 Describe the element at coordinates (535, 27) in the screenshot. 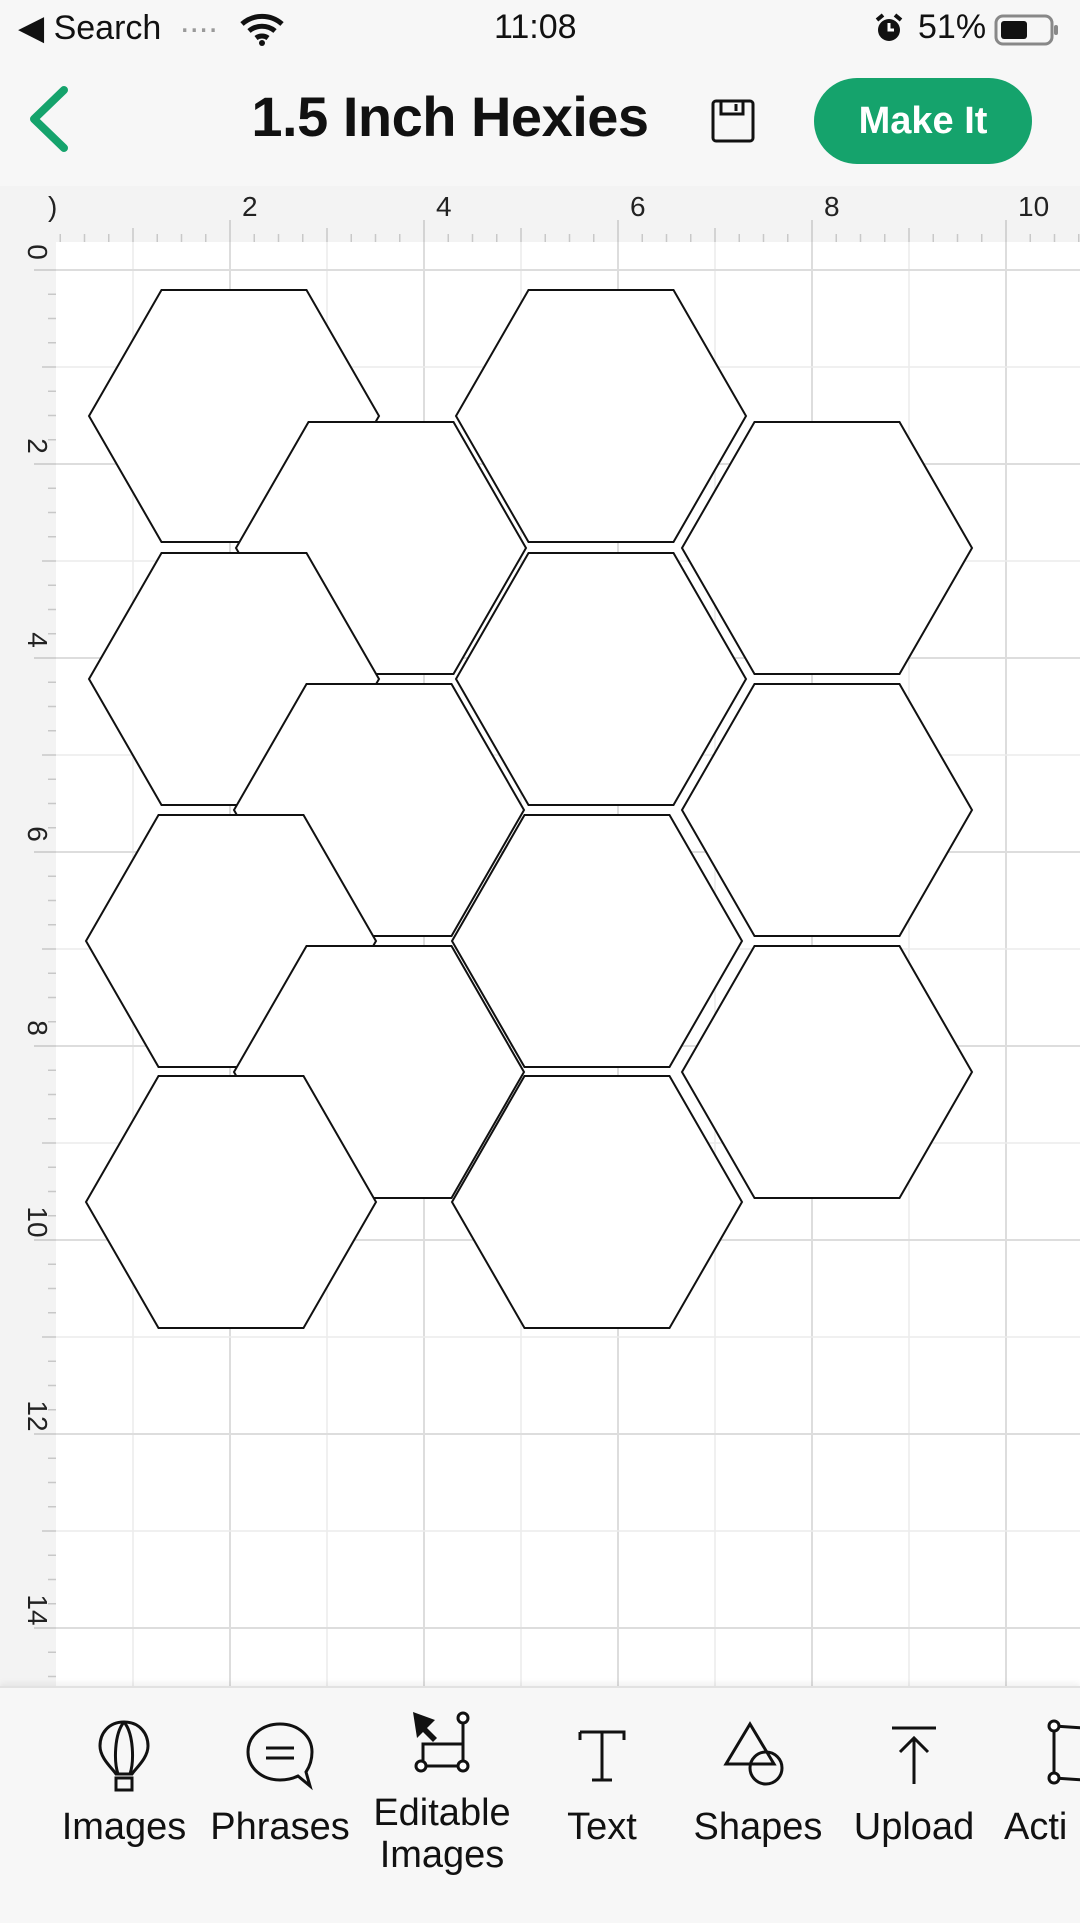

I see `clock: 11:08` at that location.